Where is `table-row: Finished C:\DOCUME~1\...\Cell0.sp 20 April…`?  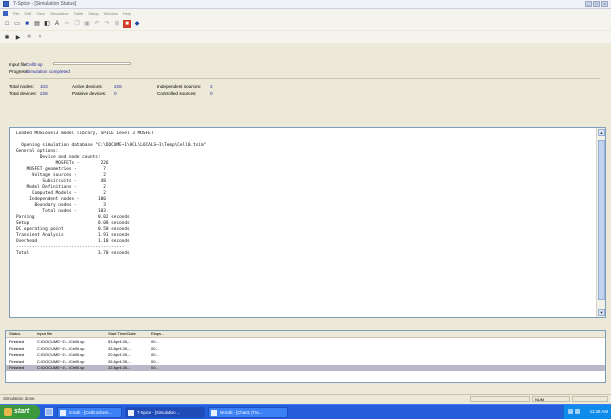 table-row: Finished C:\DOCUME~1\...\Cell0.sp 20 April… is located at coordinates (305, 355).